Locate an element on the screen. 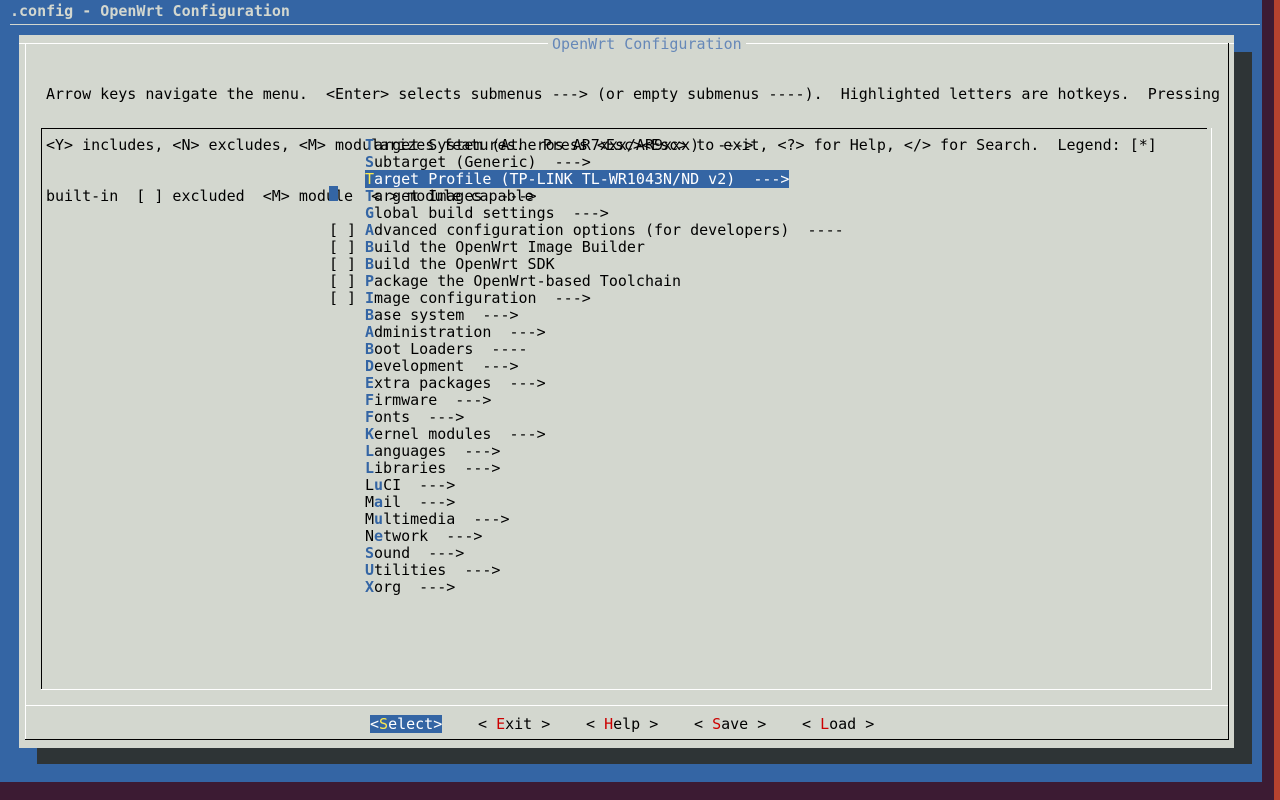 This screenshot has height=800, width=1280. menu-border-right is located at coordinates (1211, 409).